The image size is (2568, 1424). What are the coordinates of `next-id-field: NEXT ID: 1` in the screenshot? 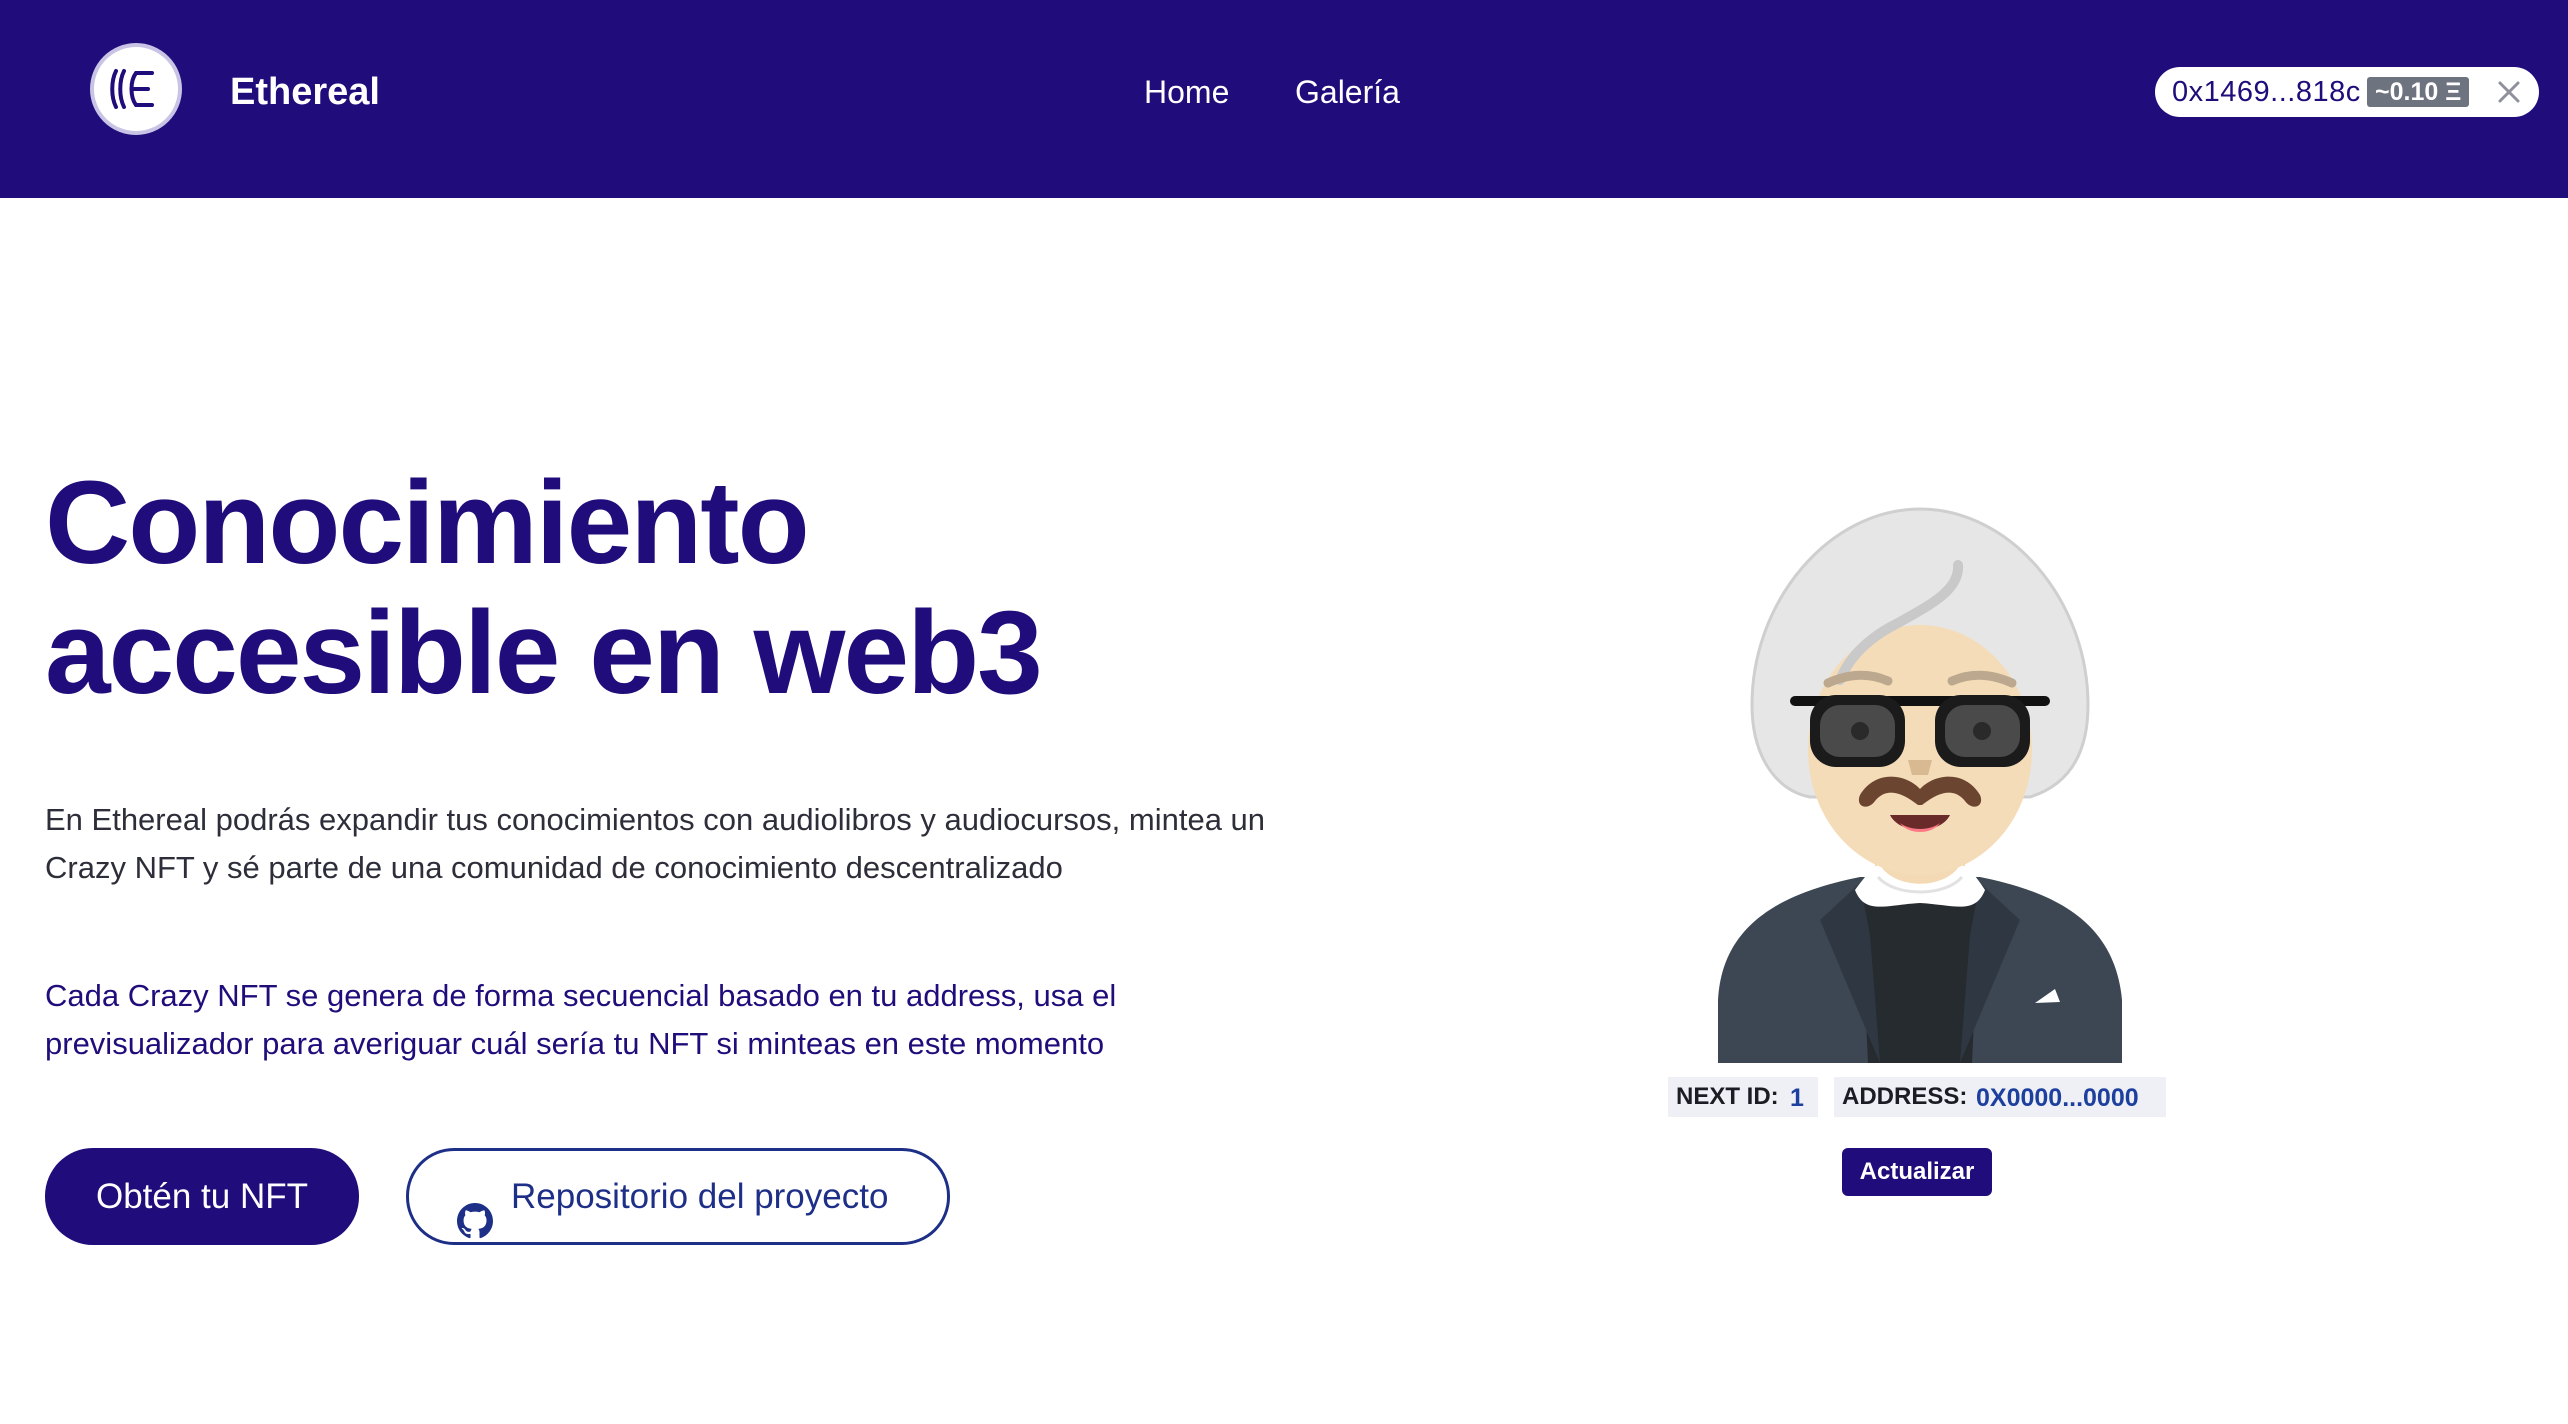 It's located at (1743, 1097).